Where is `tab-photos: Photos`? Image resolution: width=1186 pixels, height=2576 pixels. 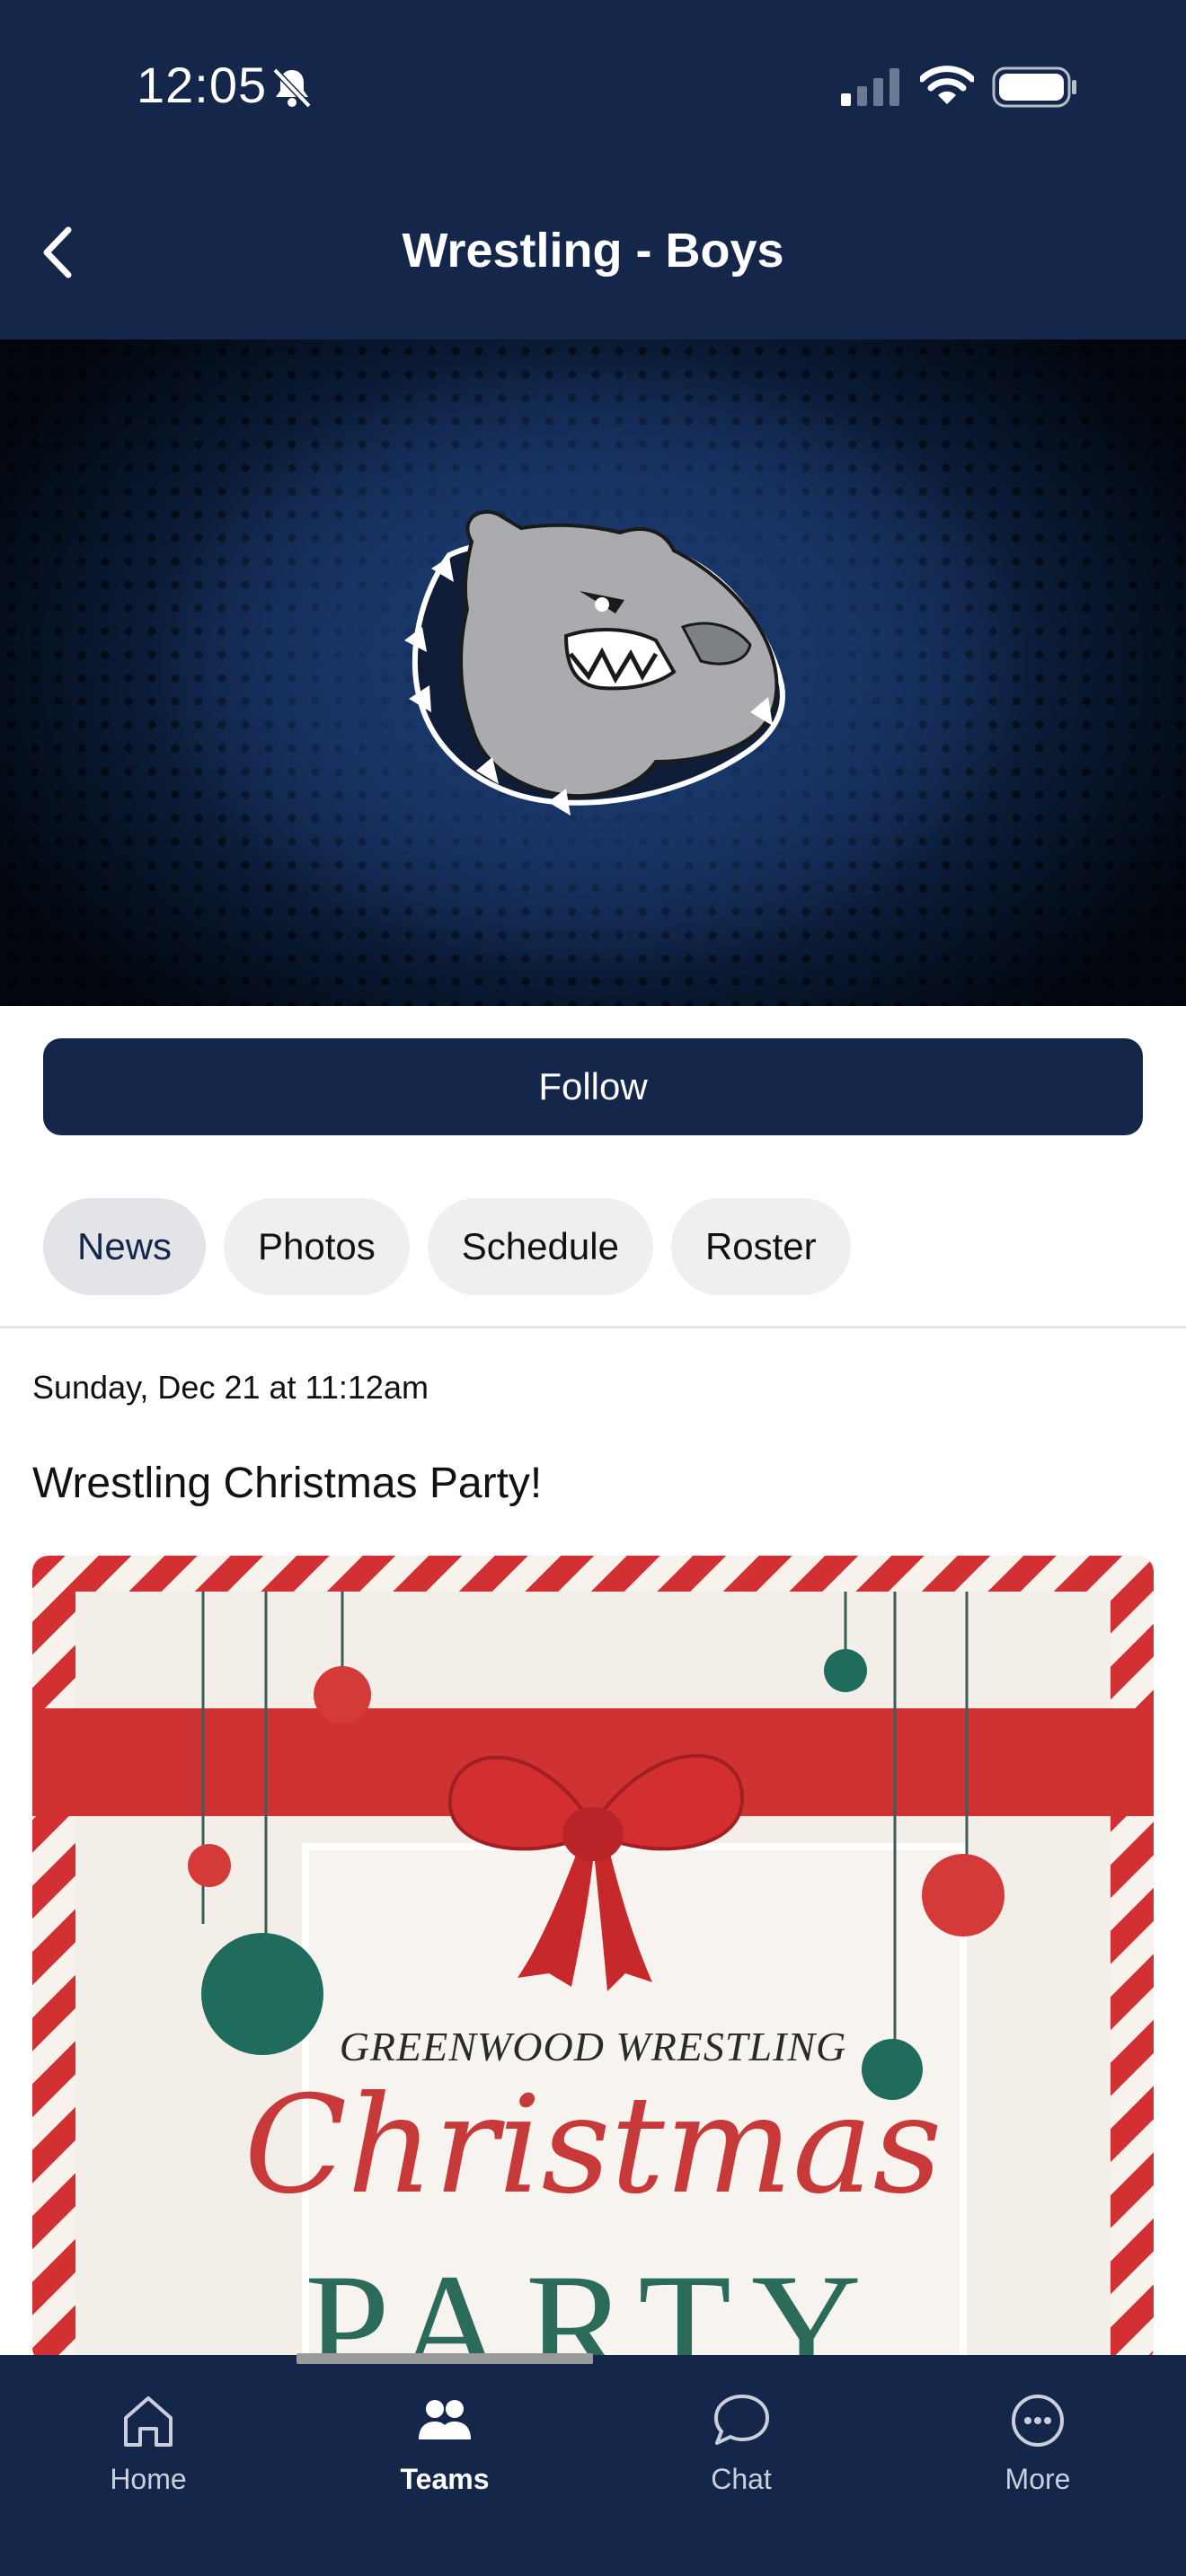 tab-photos: Photos is located at coordinates (317, 1246).